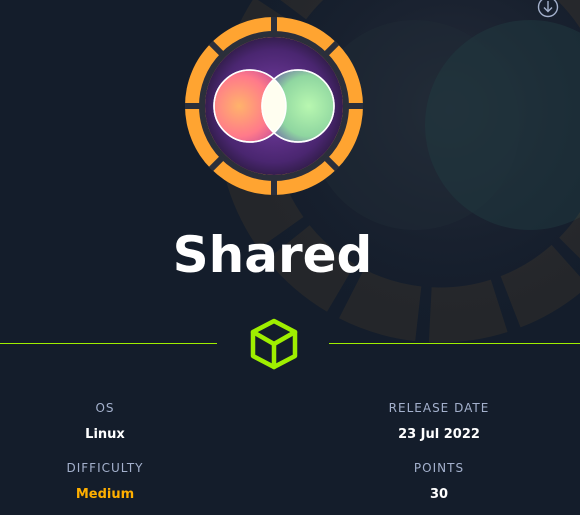 Image resolution: width=580 pixels, height=515 pixels. I want to click on machine-logo, so click(274, 106).